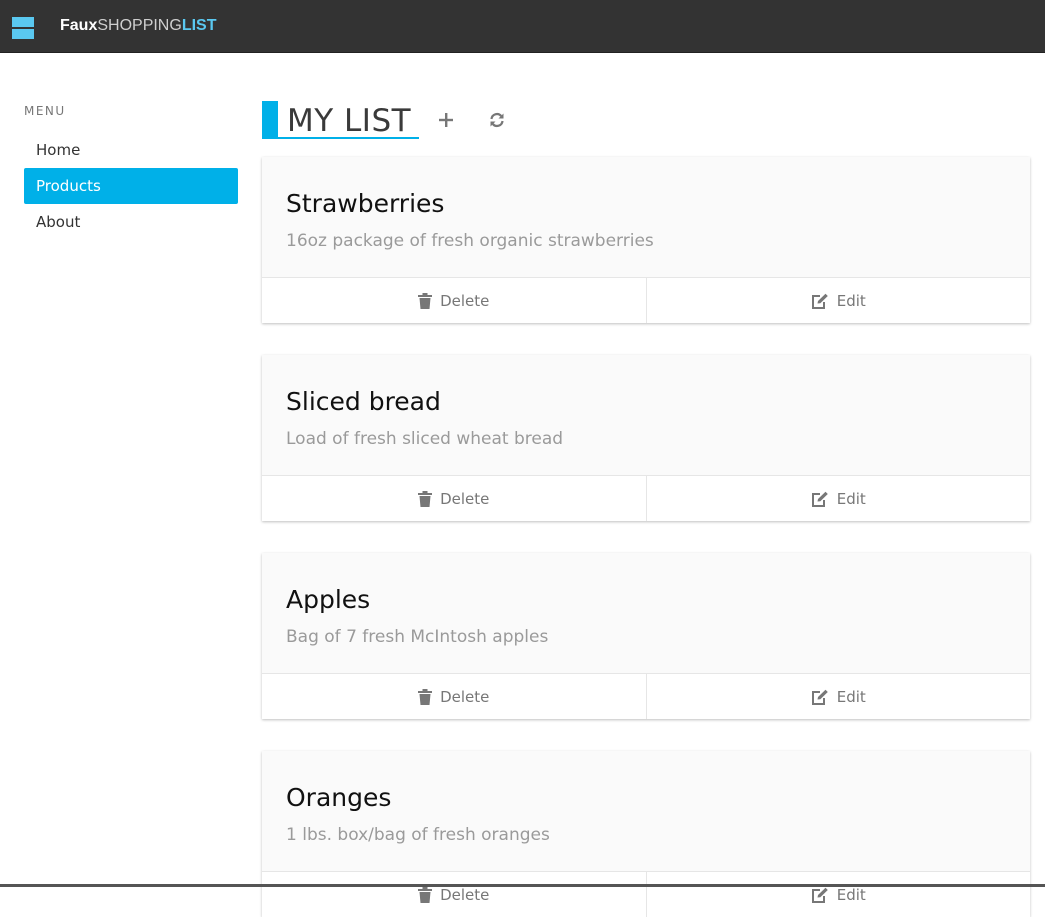 The height and width of the screenshot is (917, 1045). Describe the element at coordinates (45, 111) in the screenshot. I see `sidebar-menu-label: MENU` at that location.